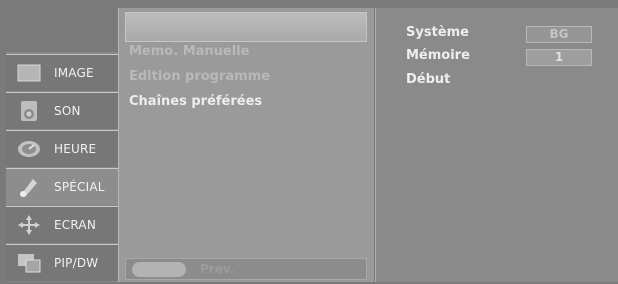 The width and height of the screenshot is (618, 284). I want to click on submenu-item-favorite-channels: Chaînes préférées, so click(195, 101).